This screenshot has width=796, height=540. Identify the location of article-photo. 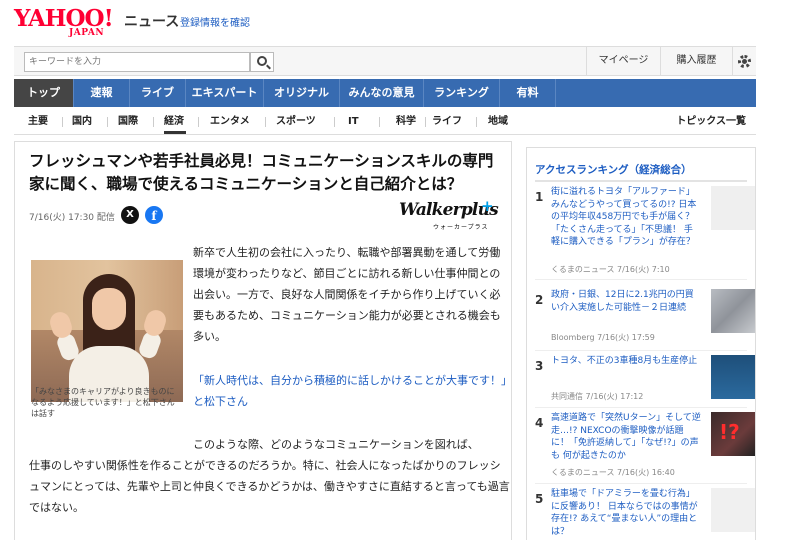
(107, 331).